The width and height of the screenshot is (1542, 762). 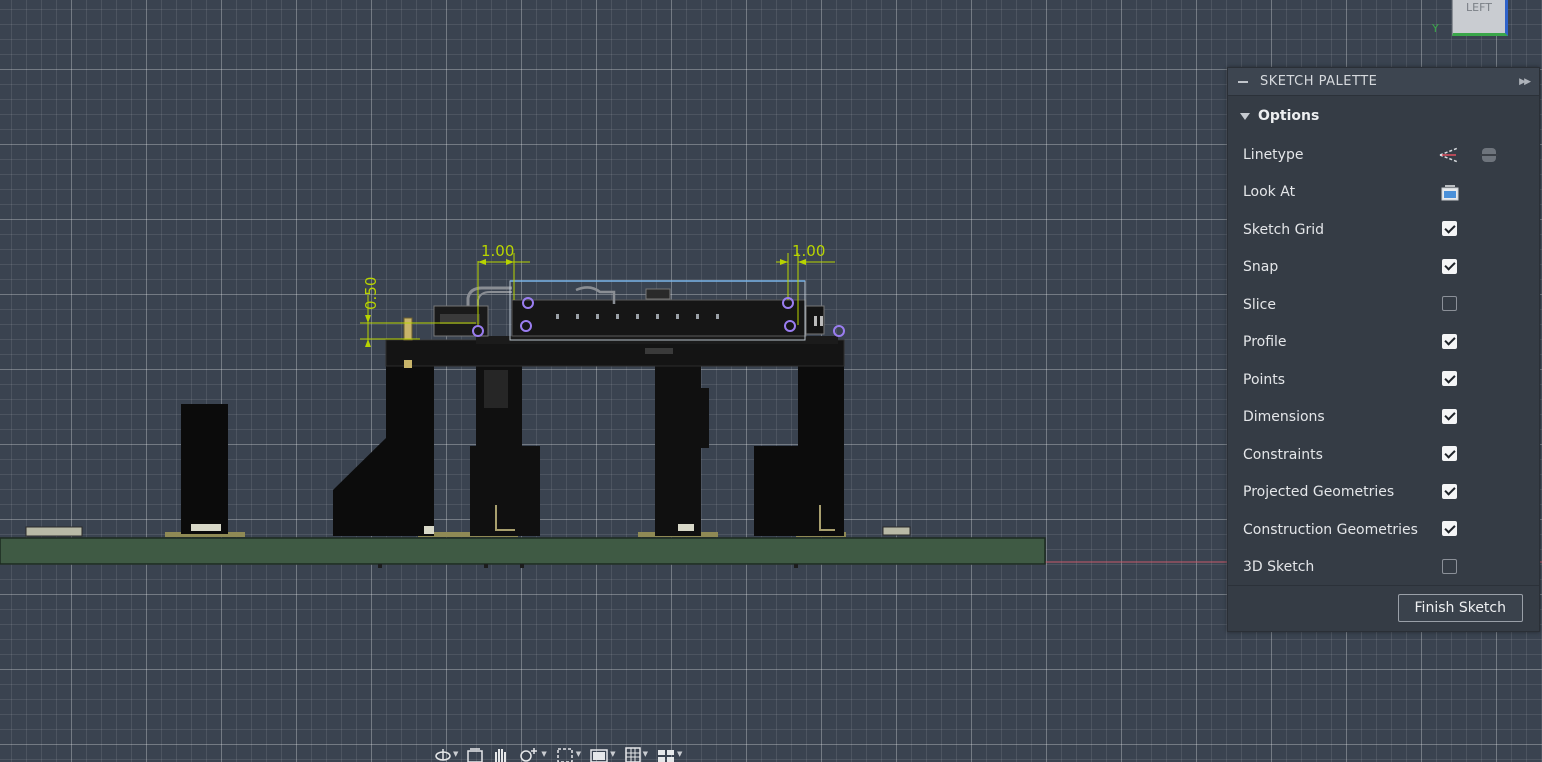 What do you see at coordinates (501, 754) in the screenshot?
I see `pan-icon` at bounding box center [501, 754].